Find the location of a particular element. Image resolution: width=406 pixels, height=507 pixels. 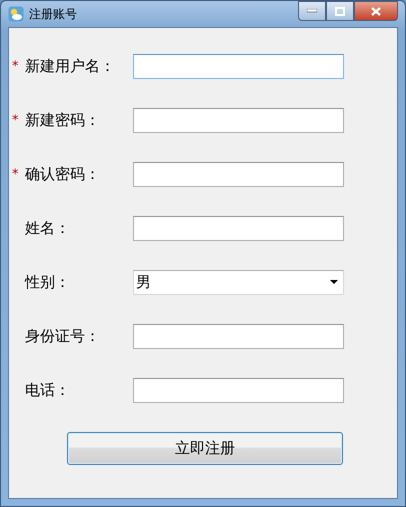

close-icon is located at coordinates (376, 11).